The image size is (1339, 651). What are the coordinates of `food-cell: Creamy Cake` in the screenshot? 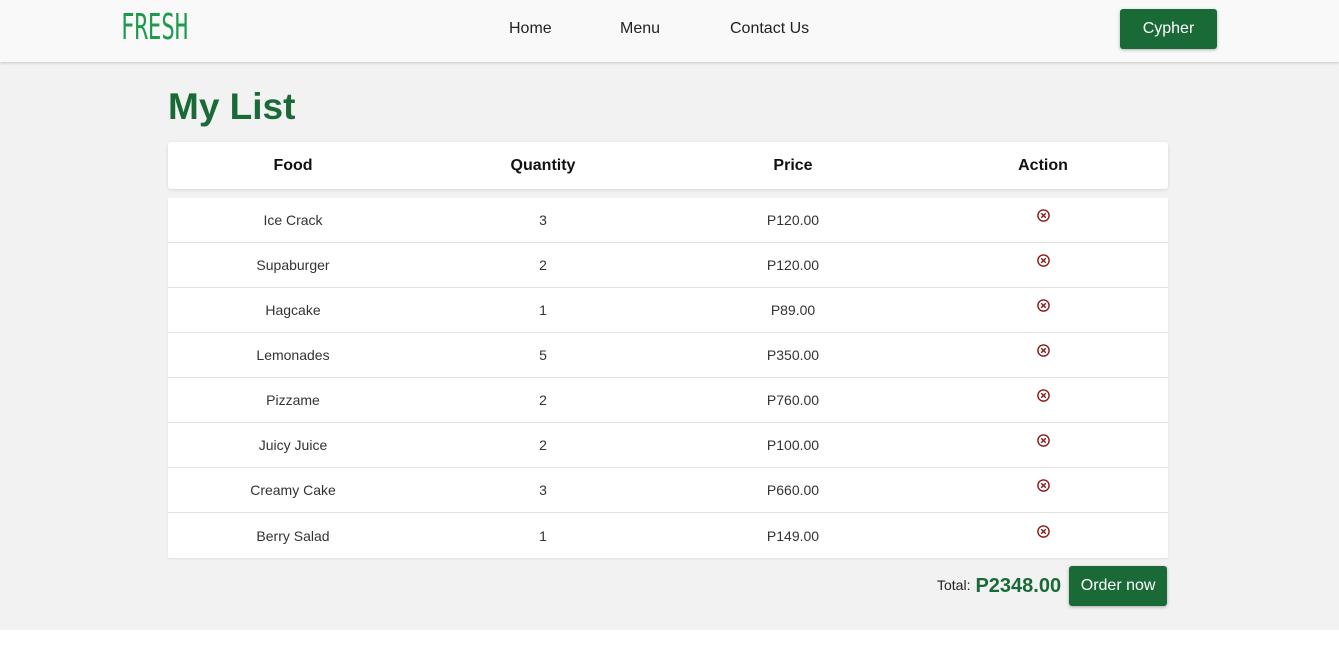 It's located at (293, 490).